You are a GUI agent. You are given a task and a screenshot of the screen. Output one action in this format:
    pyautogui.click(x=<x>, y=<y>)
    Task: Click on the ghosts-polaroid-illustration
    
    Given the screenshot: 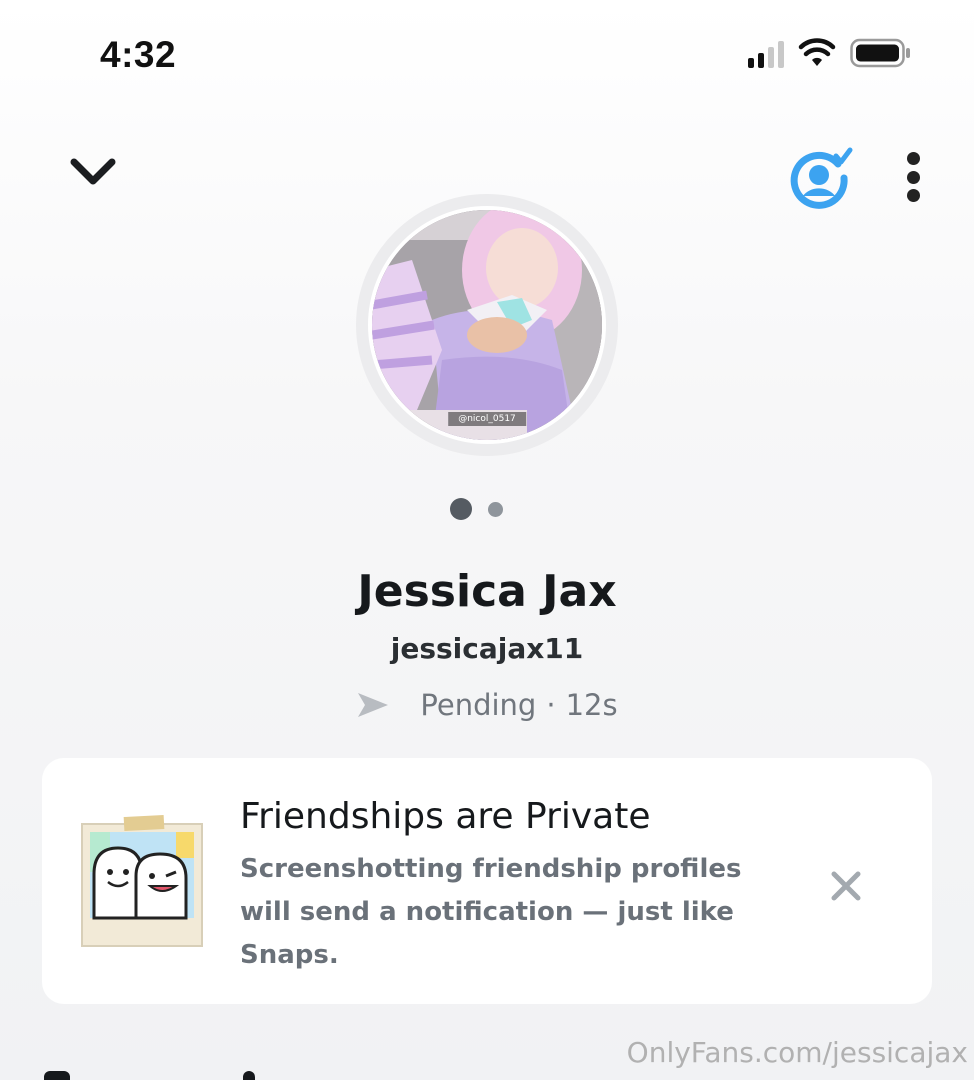 What is the action you would take?
    pyautogui.click(x=142, y=881)
    